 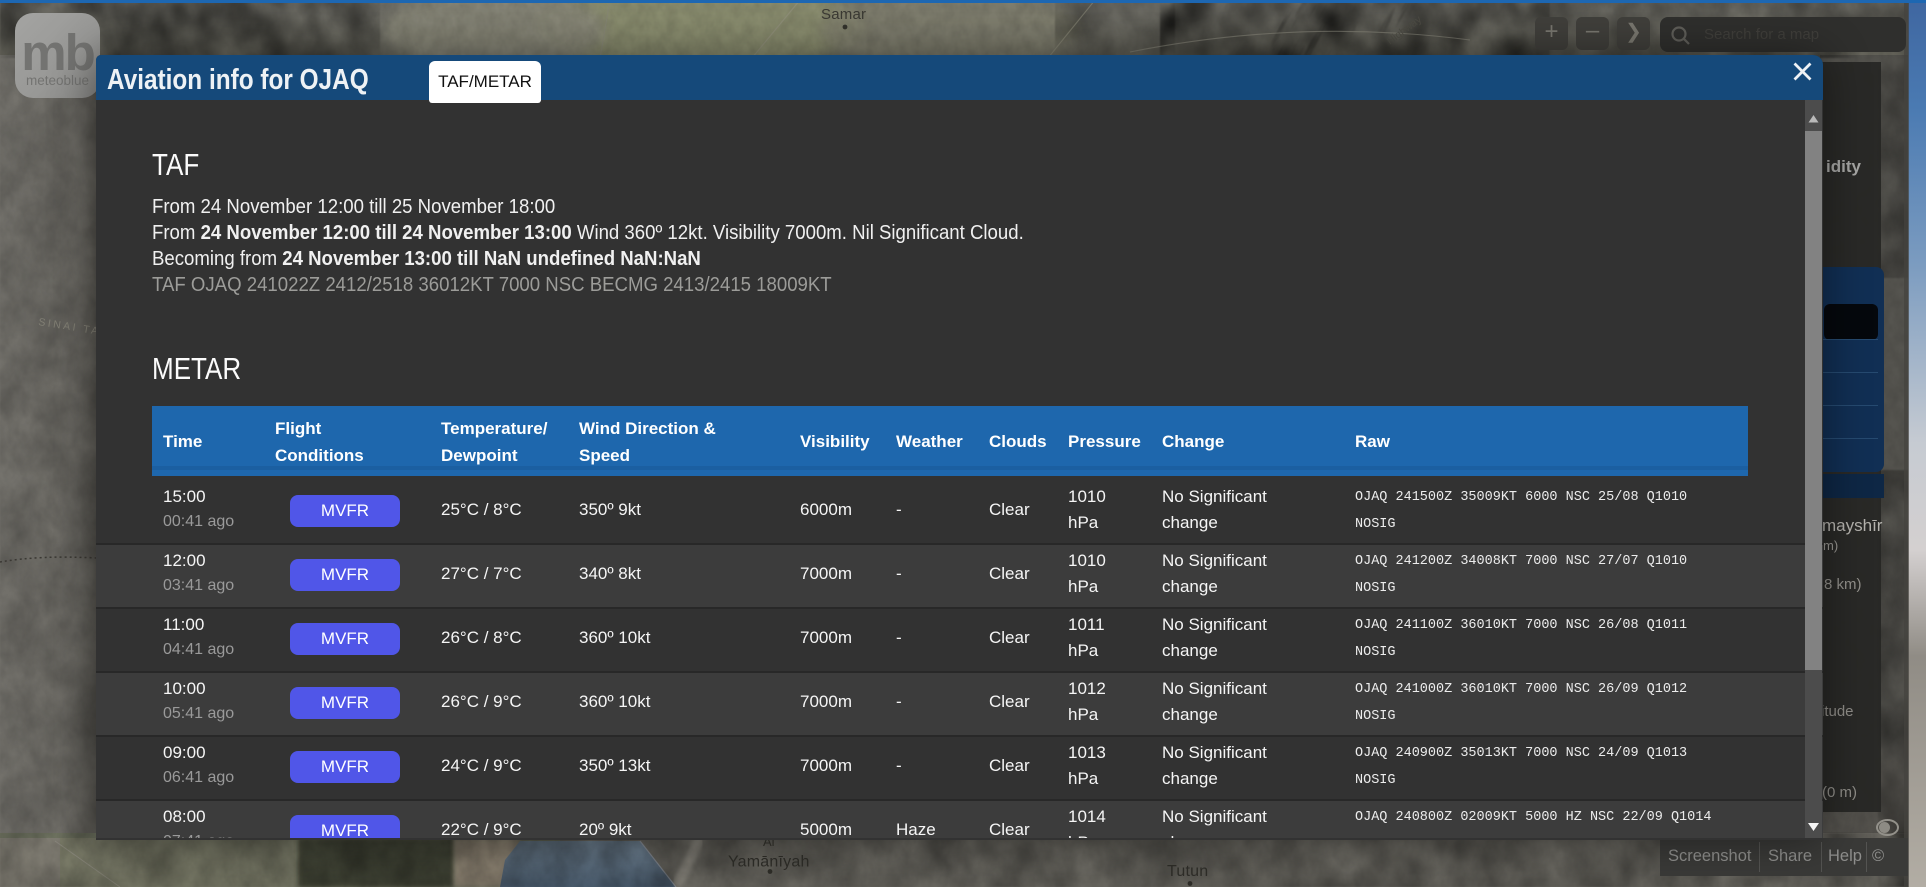 What do you see at coordinates (843, 14) in the screenshot?
I see `svg-text: Samar` at bounding box center [843, 14].